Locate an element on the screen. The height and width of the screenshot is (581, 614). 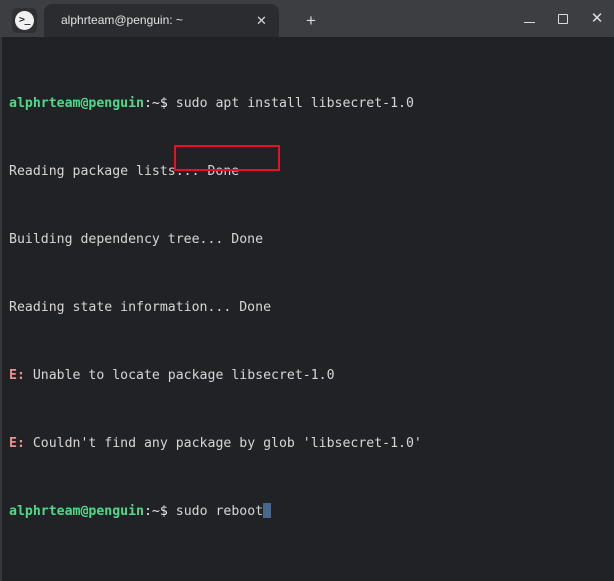
terminal-prompt-icon: >_ is located at coordinates (24, 20).